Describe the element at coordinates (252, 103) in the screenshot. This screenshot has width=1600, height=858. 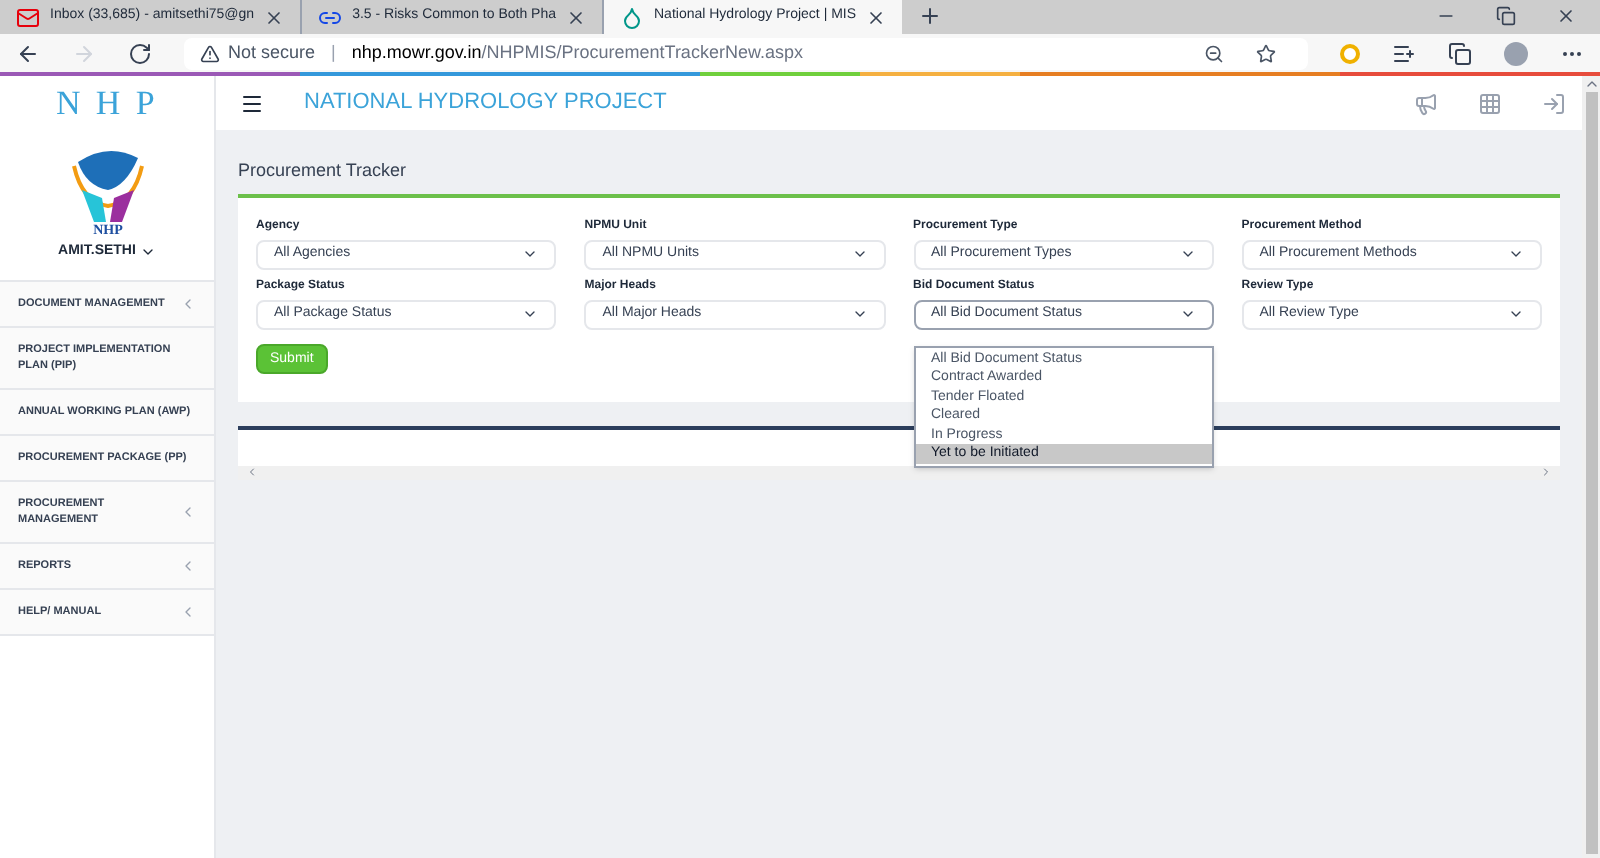
I see `menu-icon` at that location.